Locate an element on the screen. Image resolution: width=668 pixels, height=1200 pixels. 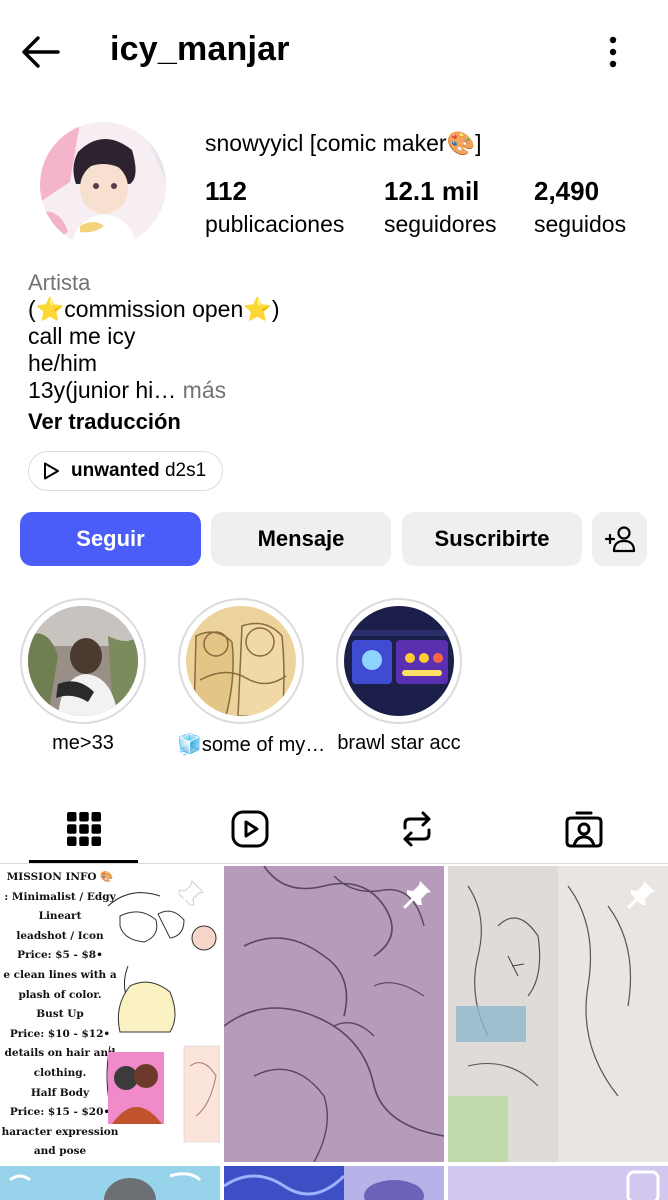
repost-icon is located at coordinates (417, 829).